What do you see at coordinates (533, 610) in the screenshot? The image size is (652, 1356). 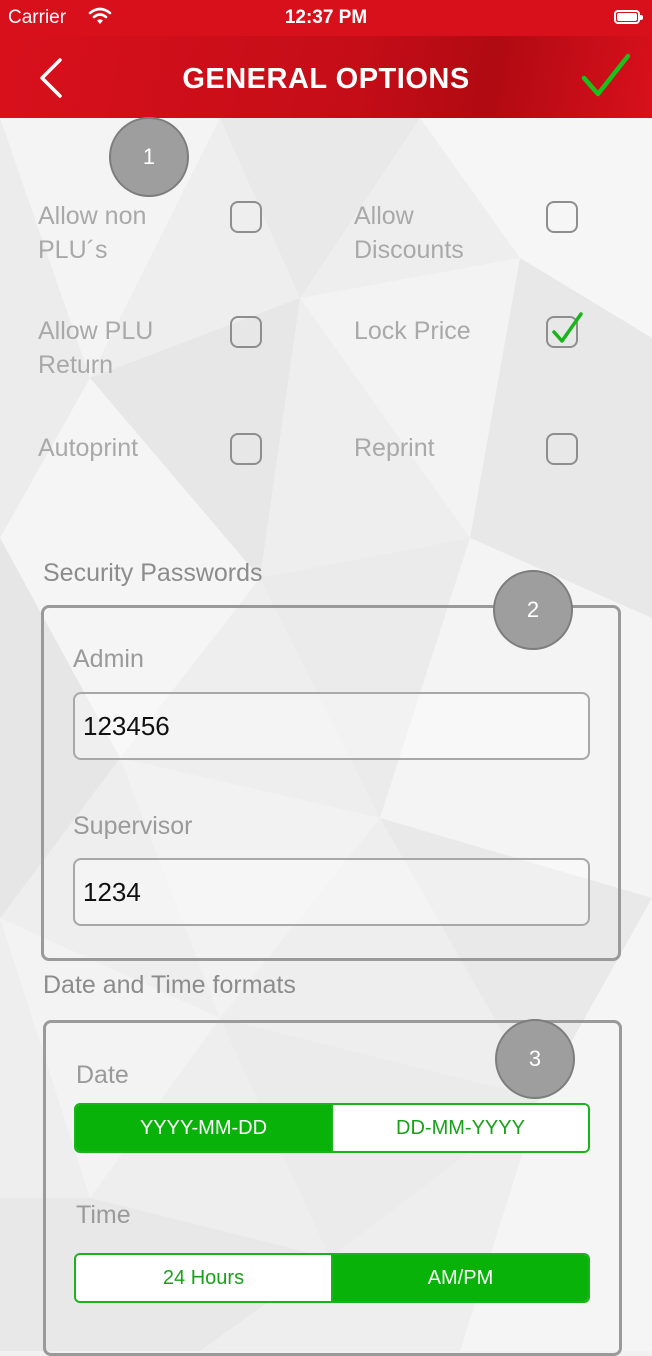 I see `callout-badge-2: 2` at bounding box center [533, 610].